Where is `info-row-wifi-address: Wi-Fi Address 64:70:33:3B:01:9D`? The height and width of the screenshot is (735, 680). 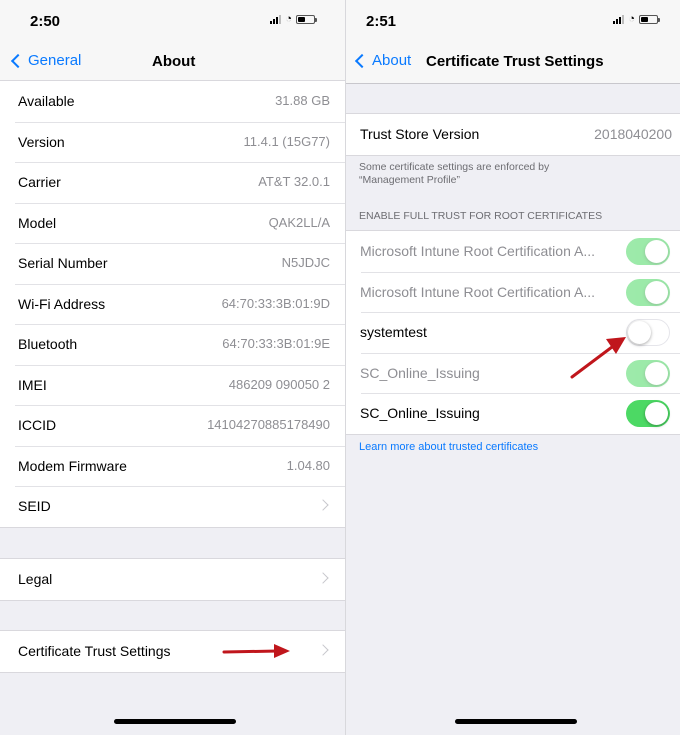 info-row-wifi-address: Wi-Fi Address 64:70:33:3B:01:9D is located at coordinates (172, 304).